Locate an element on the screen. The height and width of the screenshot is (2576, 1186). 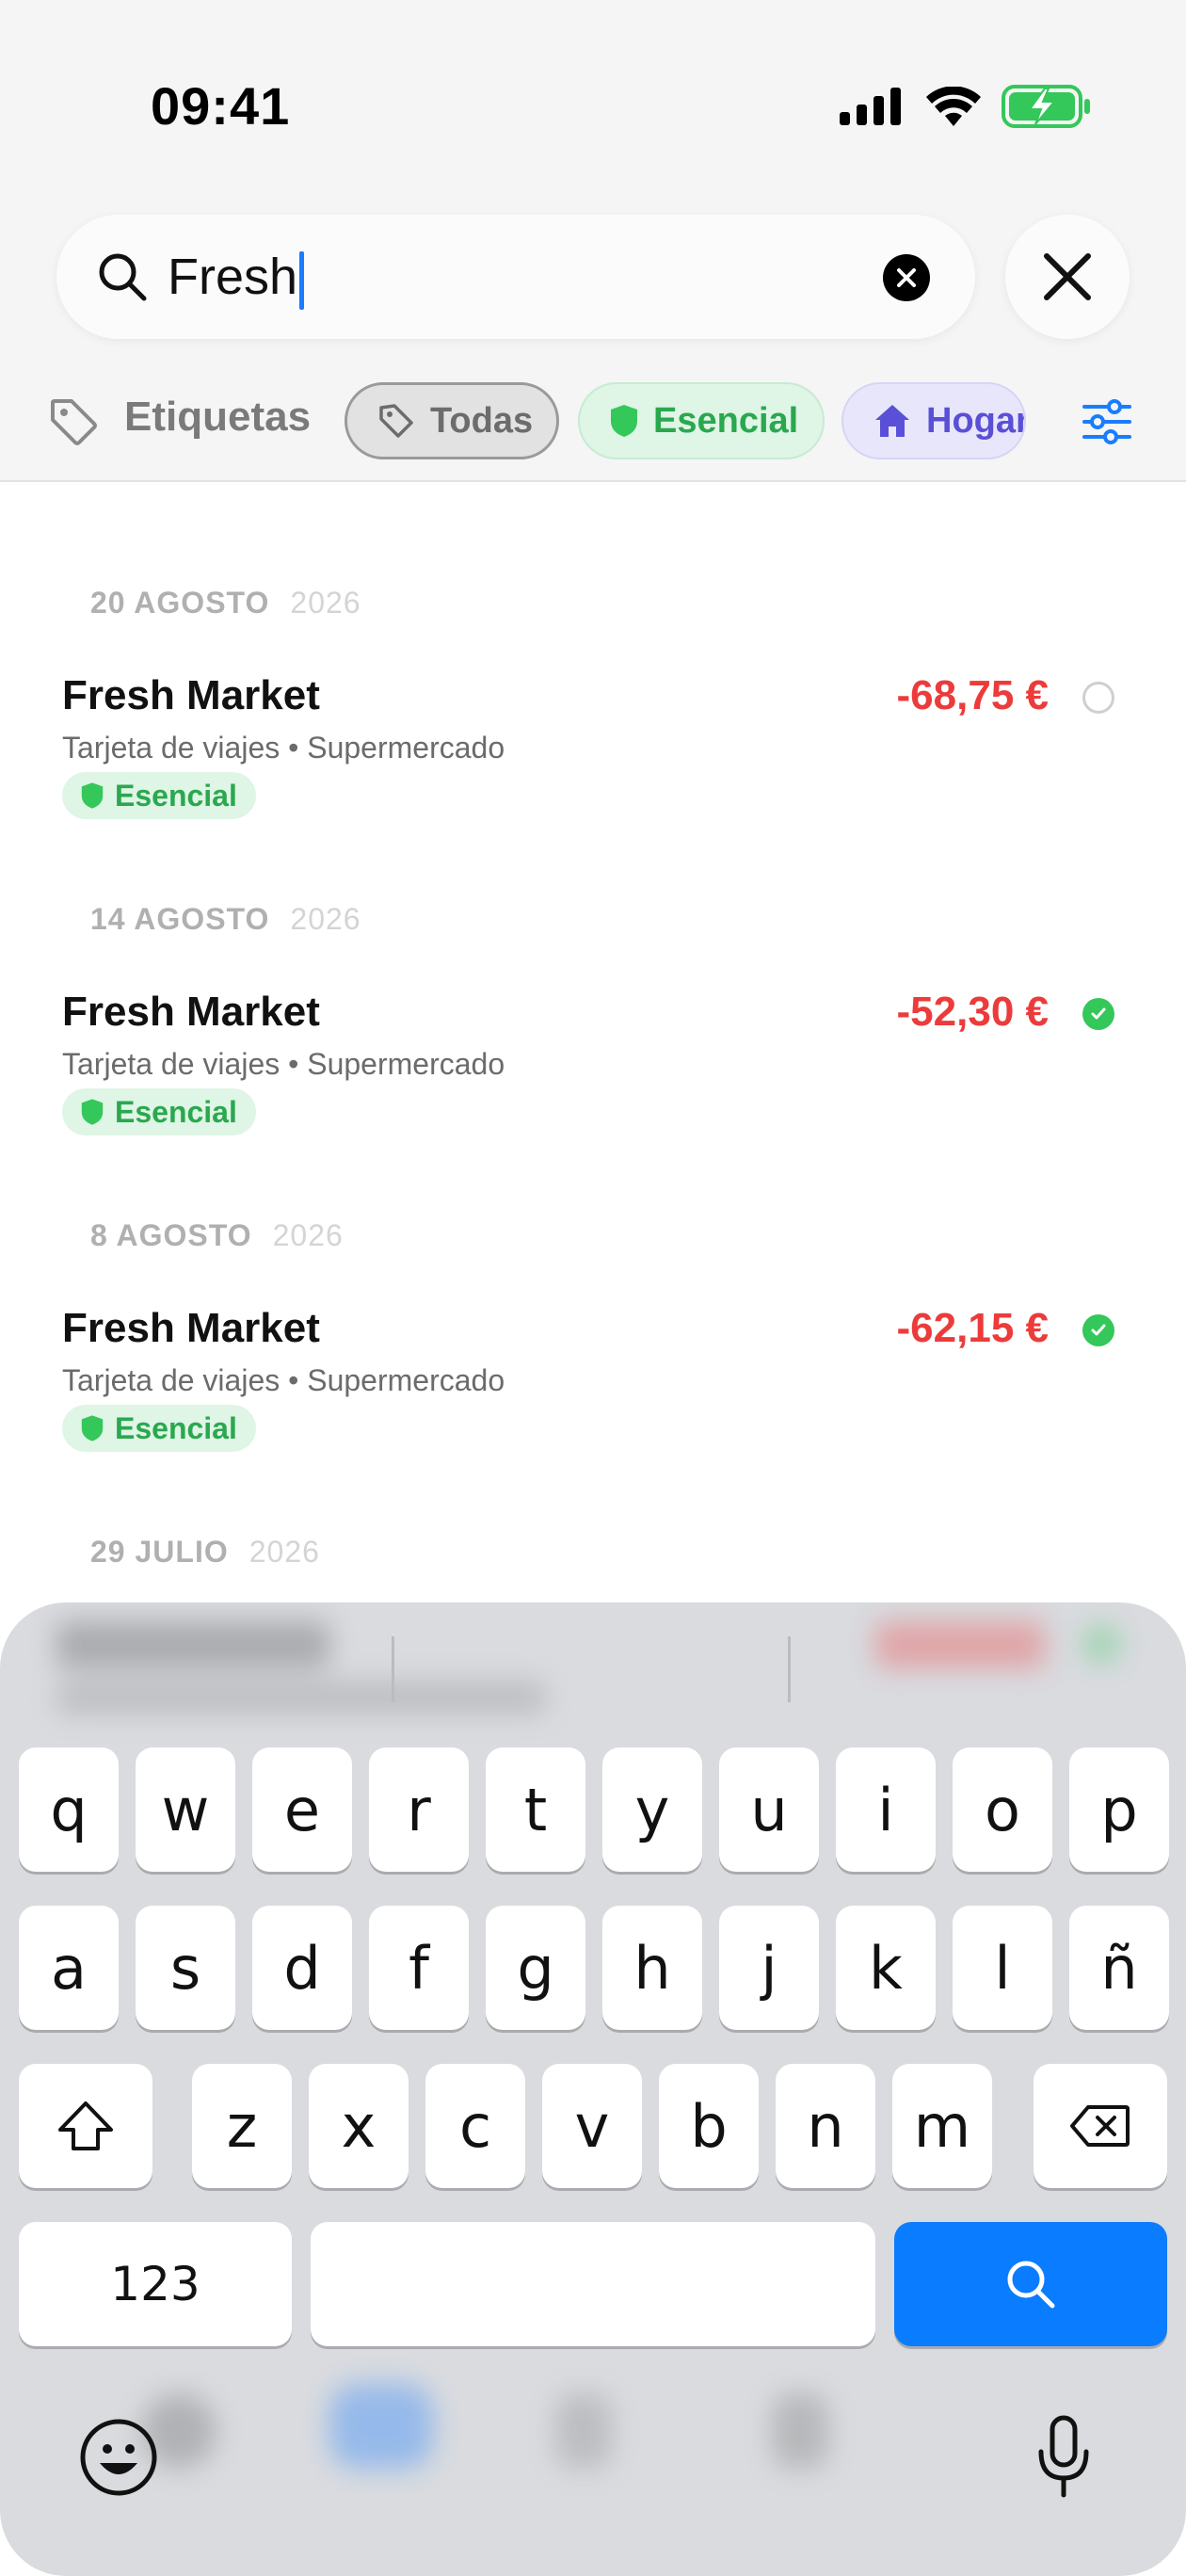
status-pending-icon is located at coordinates (1098, 698).